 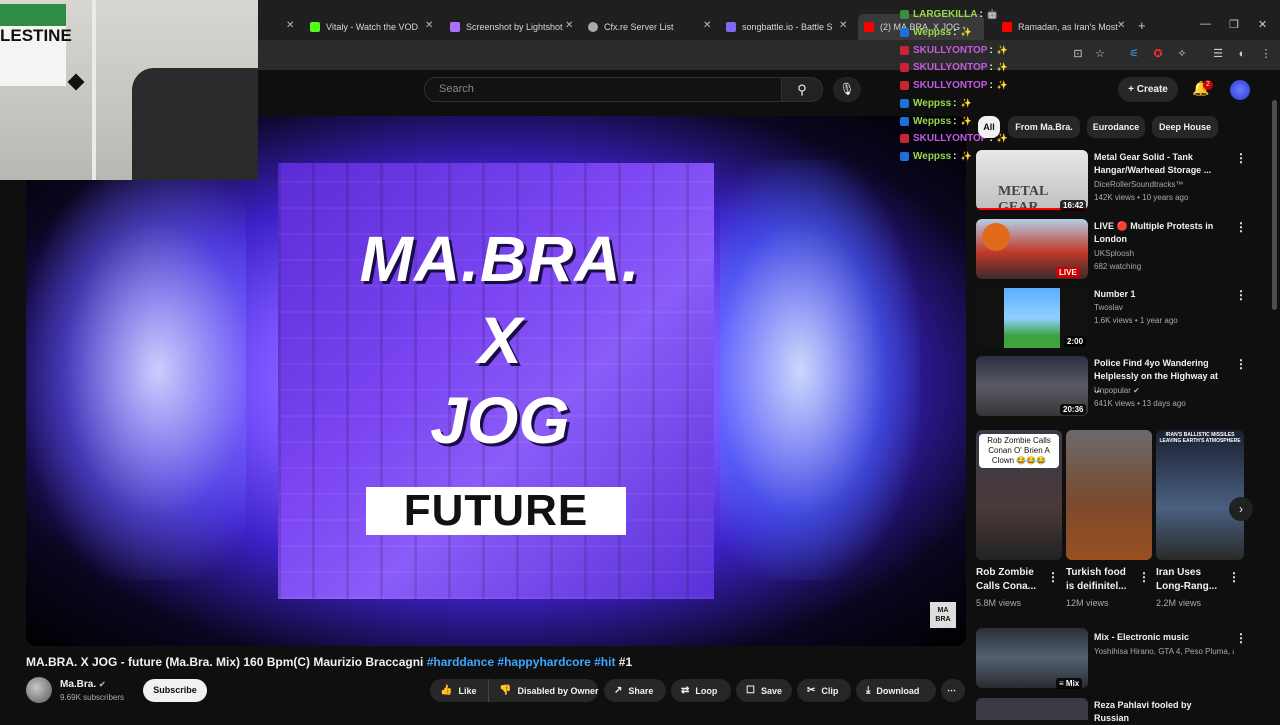 What do you see at coordinates (802, 89) in the screenshot?
I see `search-button: ⚲` at bounding box center [802, 89].